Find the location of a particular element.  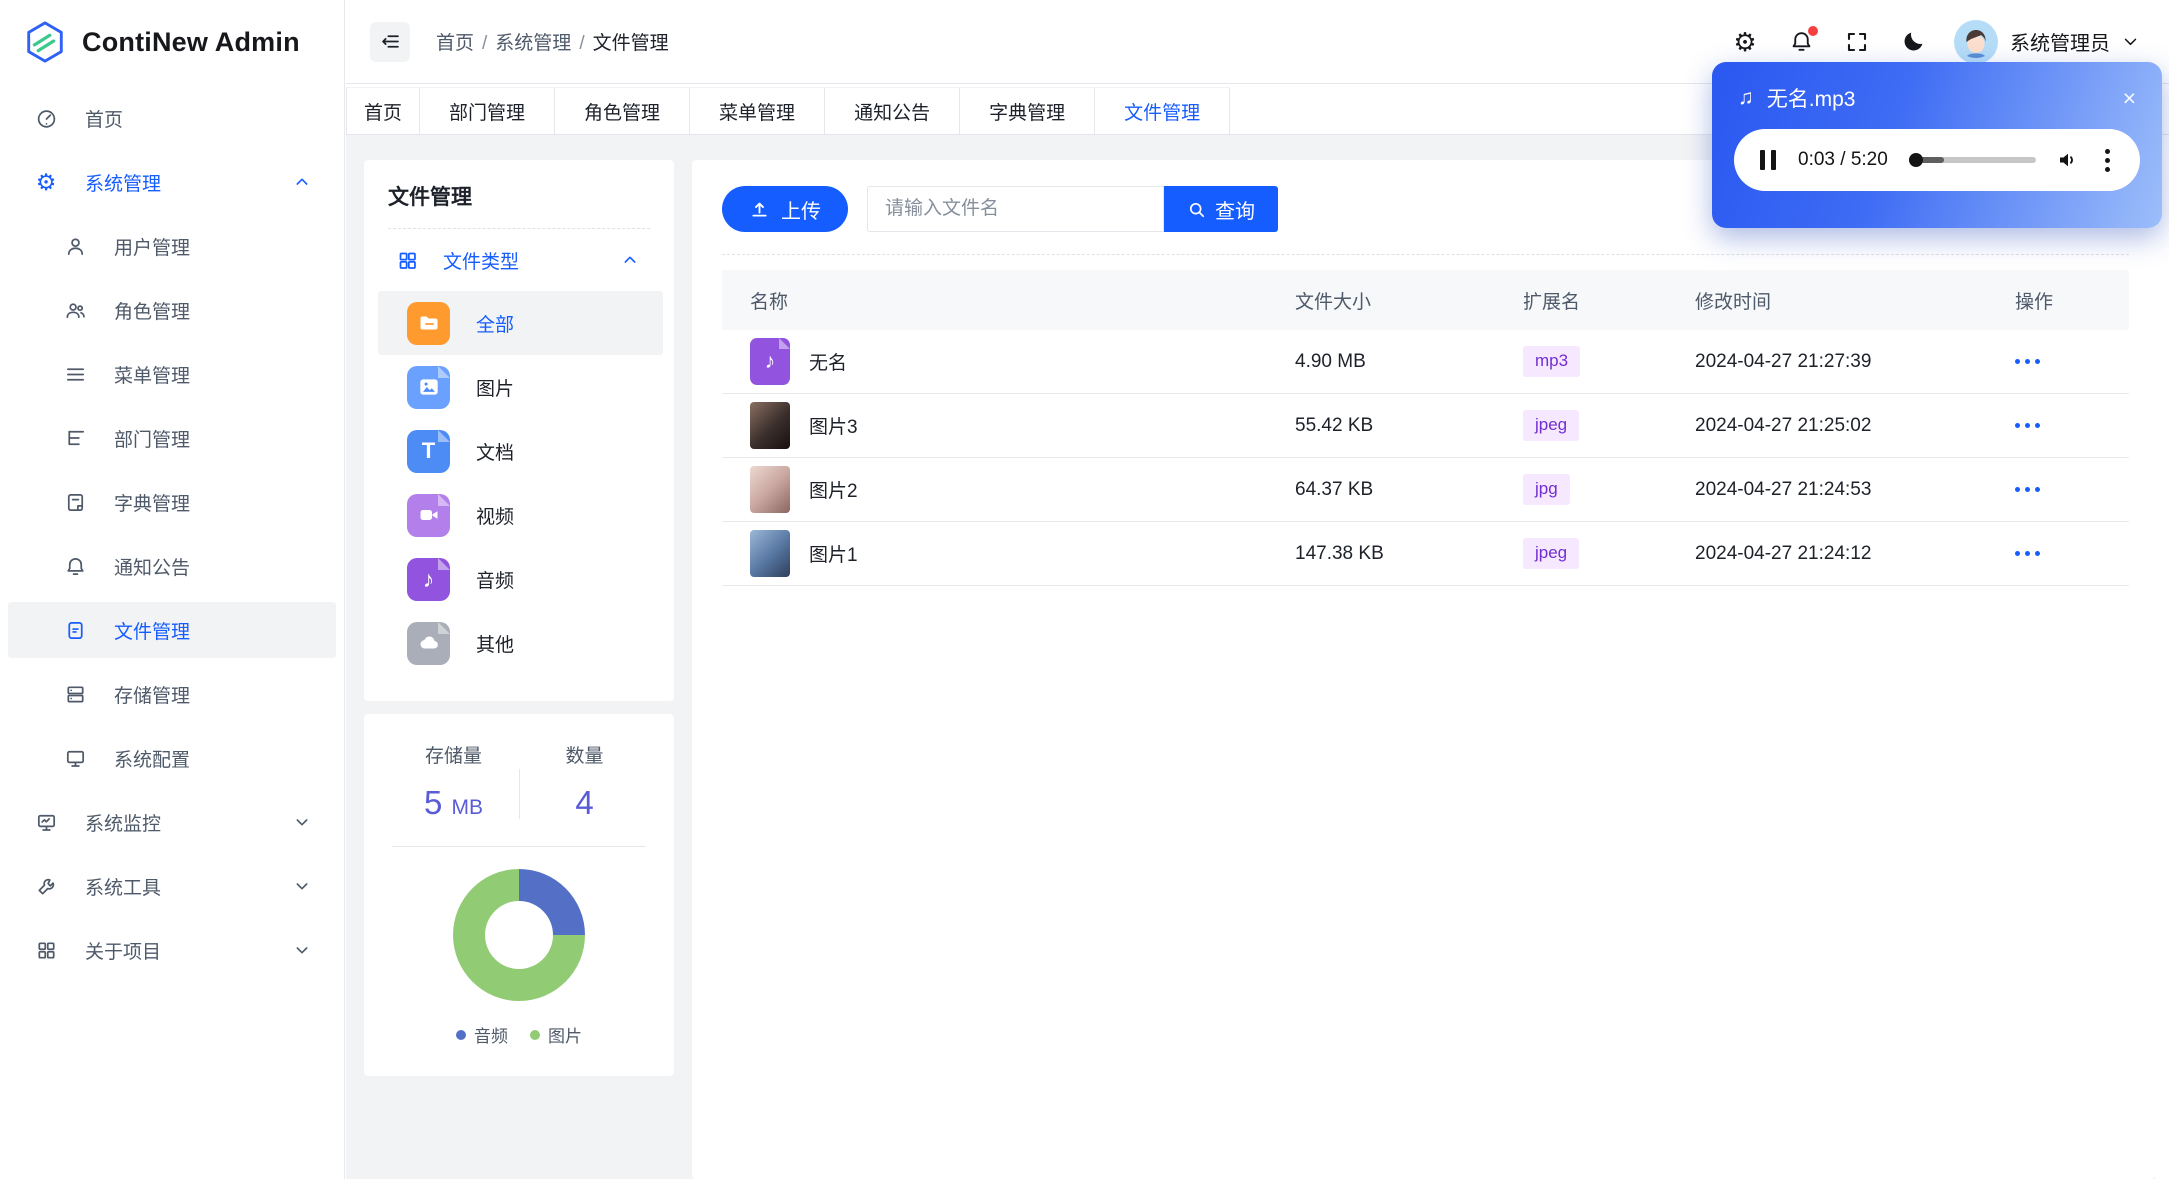

breadcrumb-current: 文件管理 is located at coordinates (624, 41).